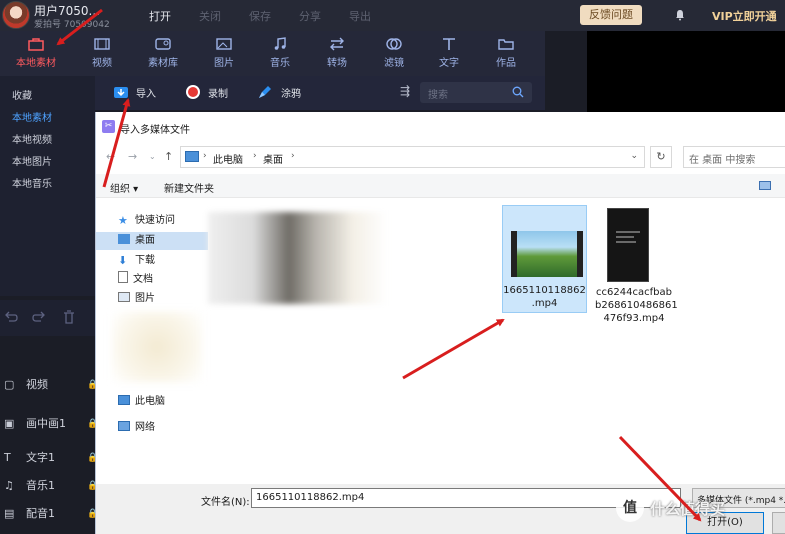 Image resolution: width=785 pixels, height=534 pixels. What do you see at coordinates (163, 55) in the screenshot?
I see `tool-library: 素材库` at bounding box center [163, 55].